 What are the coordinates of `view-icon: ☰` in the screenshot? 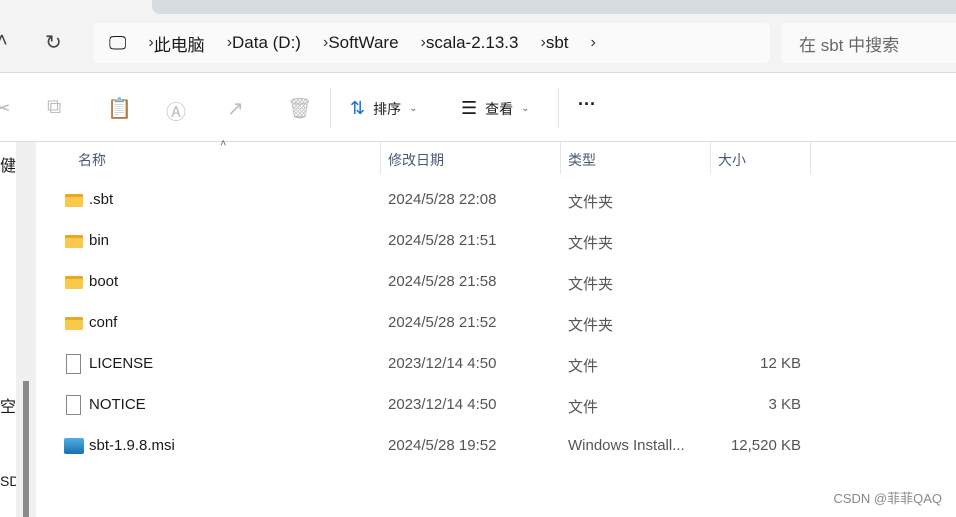 It's located at (469, 108).